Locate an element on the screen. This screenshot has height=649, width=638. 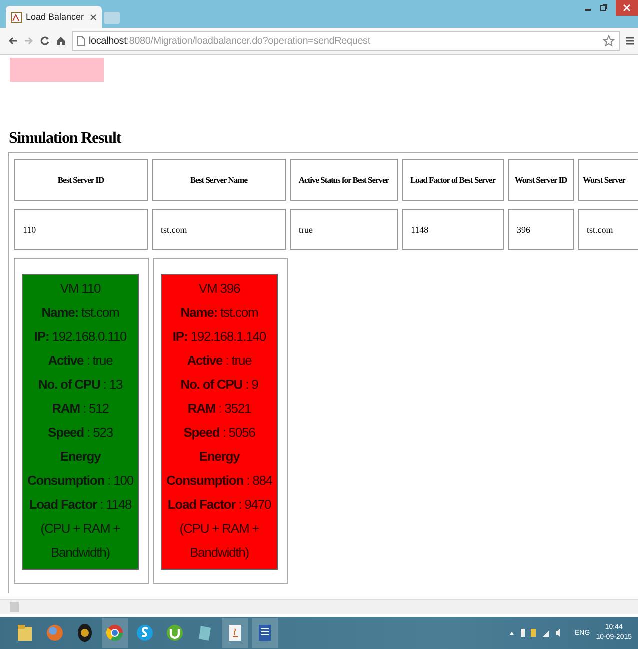
vm-detail: VM 396 is located at coordinates (219, 289).